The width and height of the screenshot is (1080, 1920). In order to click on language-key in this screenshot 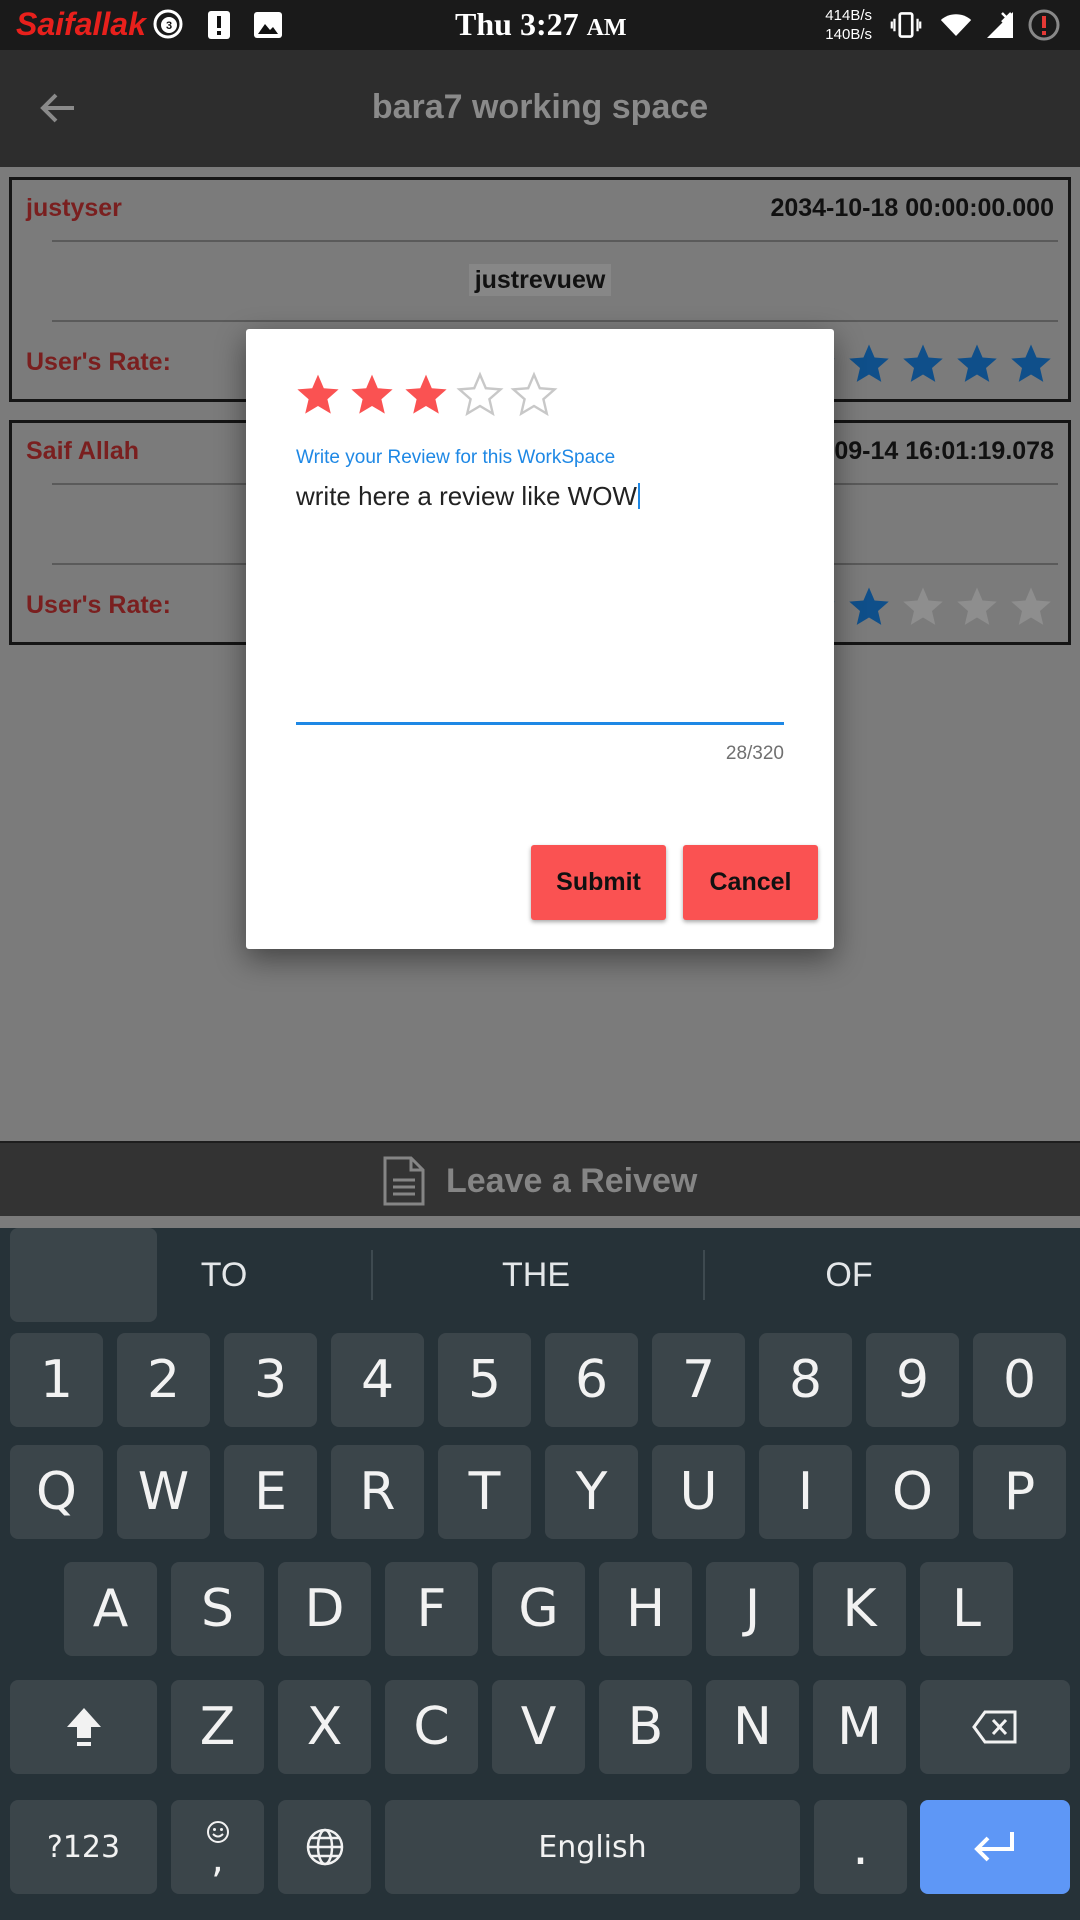, I will do `click(324, 1847)`.